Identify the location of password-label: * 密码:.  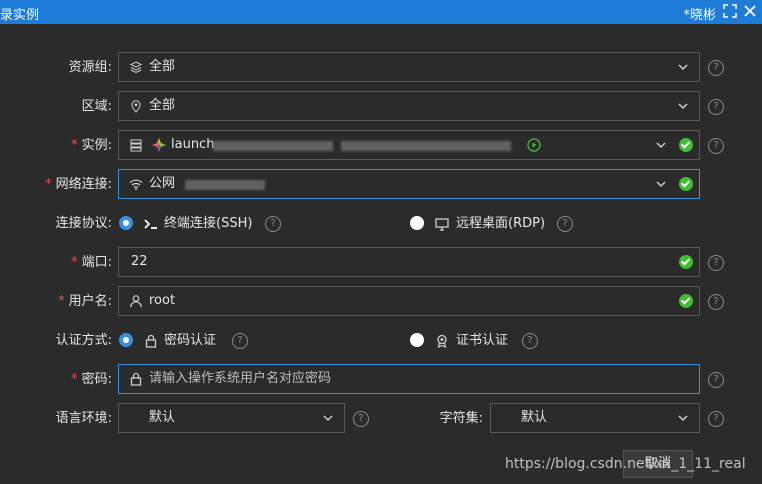
(91, 380).